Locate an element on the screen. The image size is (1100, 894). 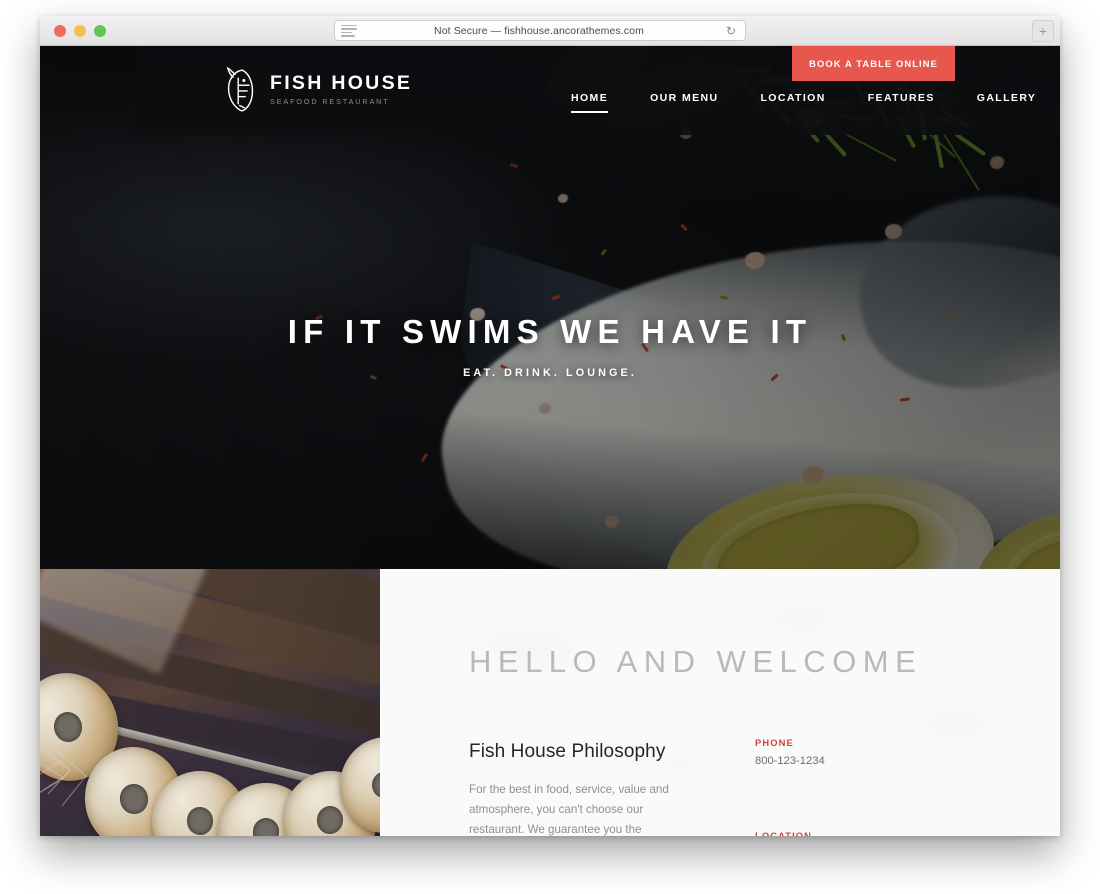
close-window-button is located at coordinates (60, 30).